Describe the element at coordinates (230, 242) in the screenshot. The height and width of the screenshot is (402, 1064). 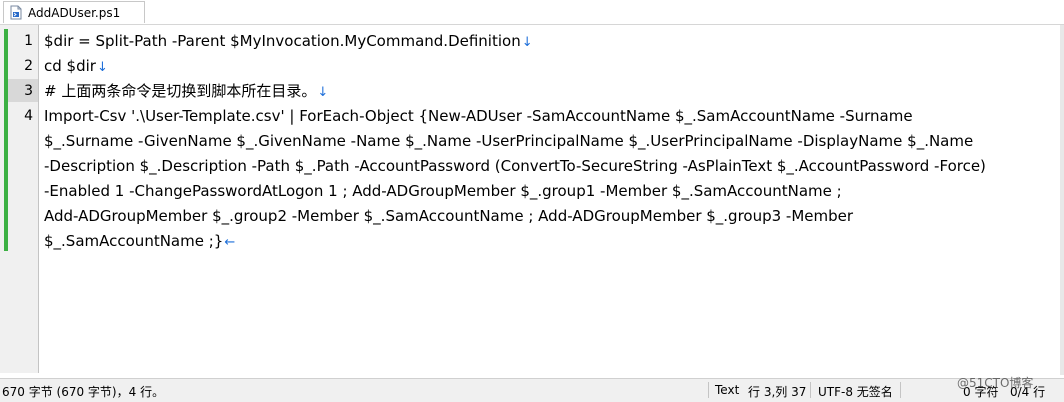
I see `eol-mark: ←` at that location.